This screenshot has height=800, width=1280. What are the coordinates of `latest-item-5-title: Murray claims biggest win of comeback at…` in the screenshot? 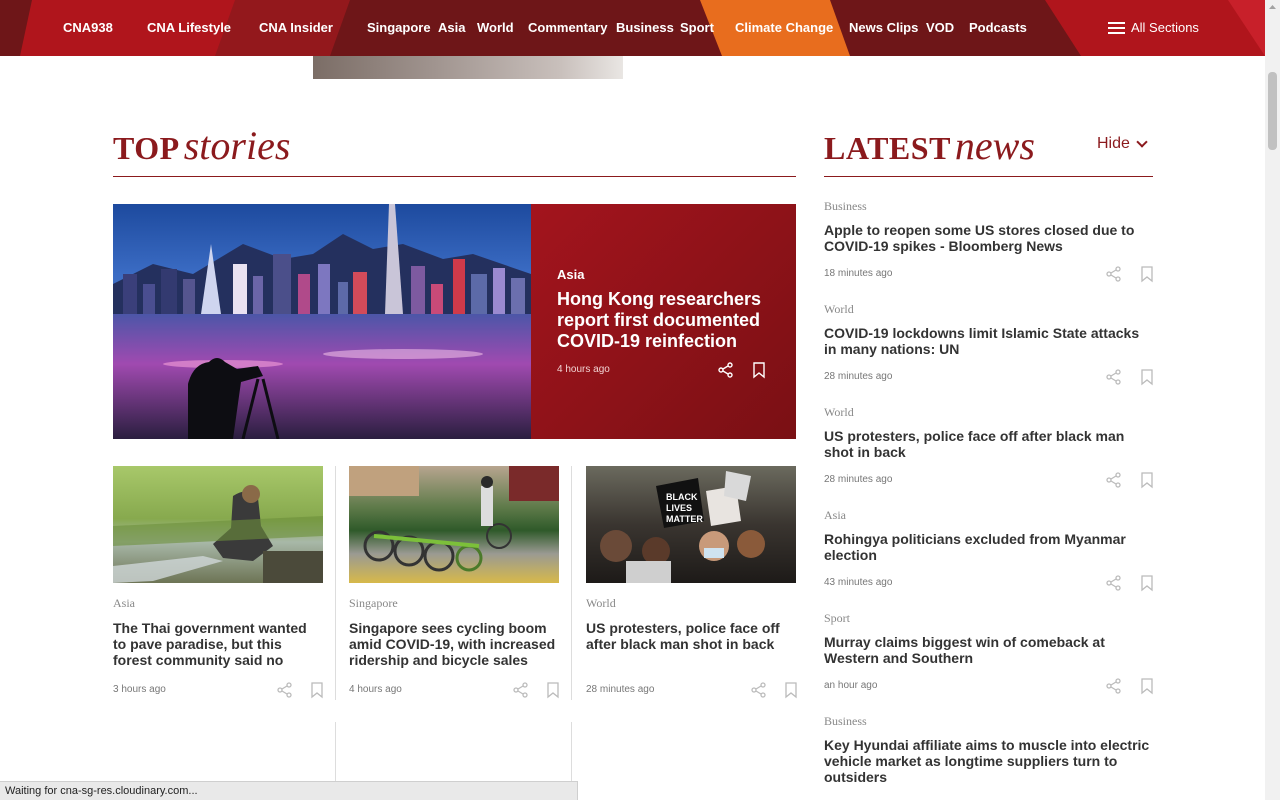 It's located at (989, 650).